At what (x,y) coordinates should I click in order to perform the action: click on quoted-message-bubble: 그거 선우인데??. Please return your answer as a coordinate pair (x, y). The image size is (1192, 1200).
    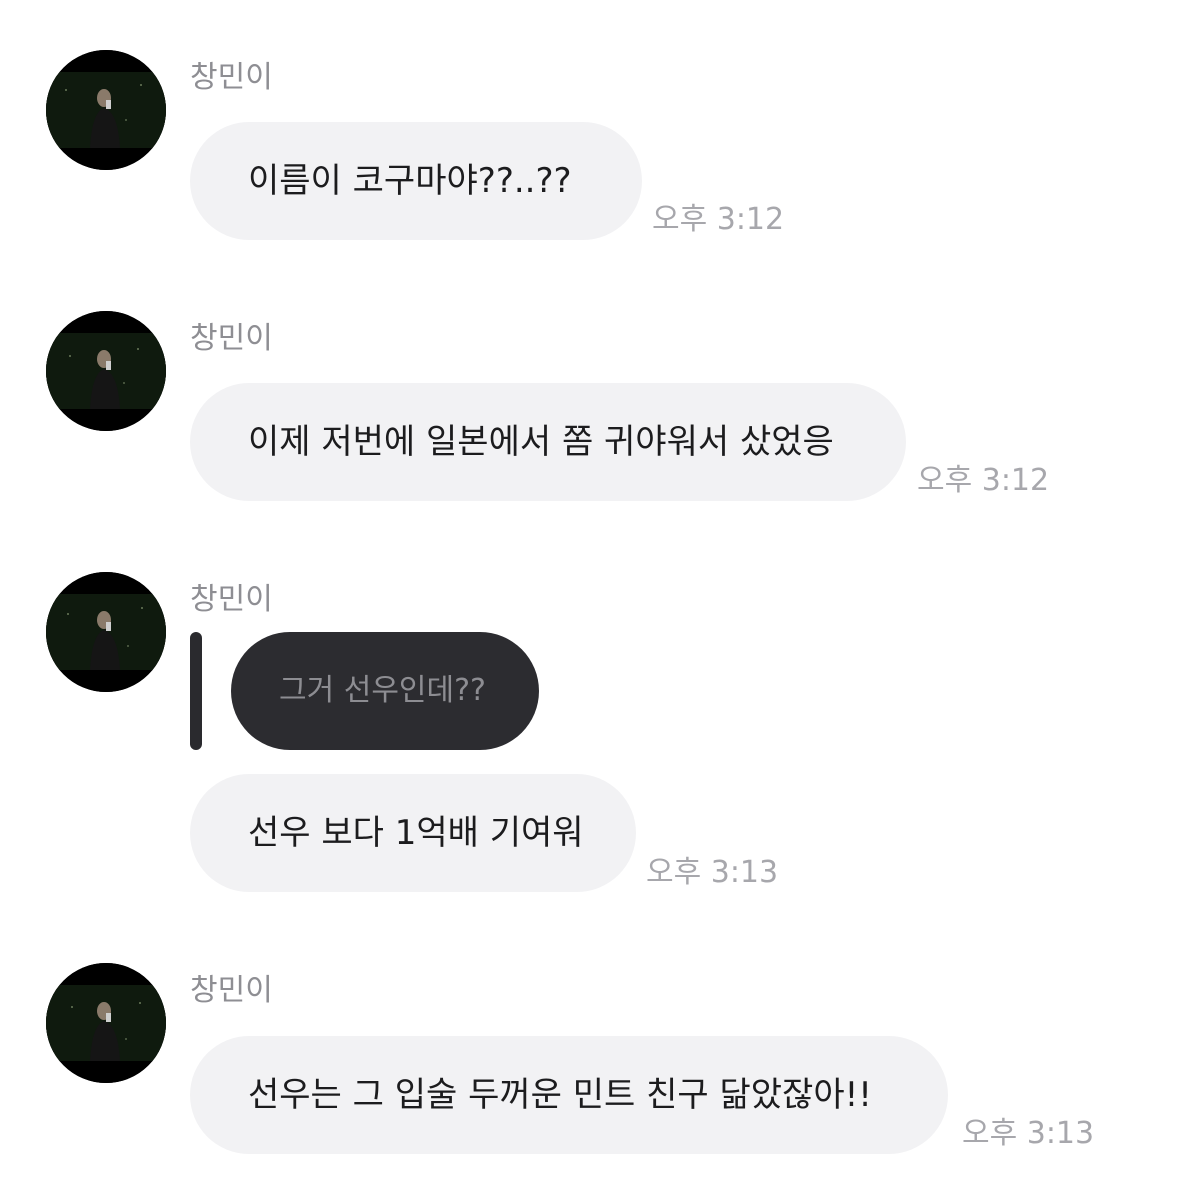
    Looking at the image, I should click on (385, 691).